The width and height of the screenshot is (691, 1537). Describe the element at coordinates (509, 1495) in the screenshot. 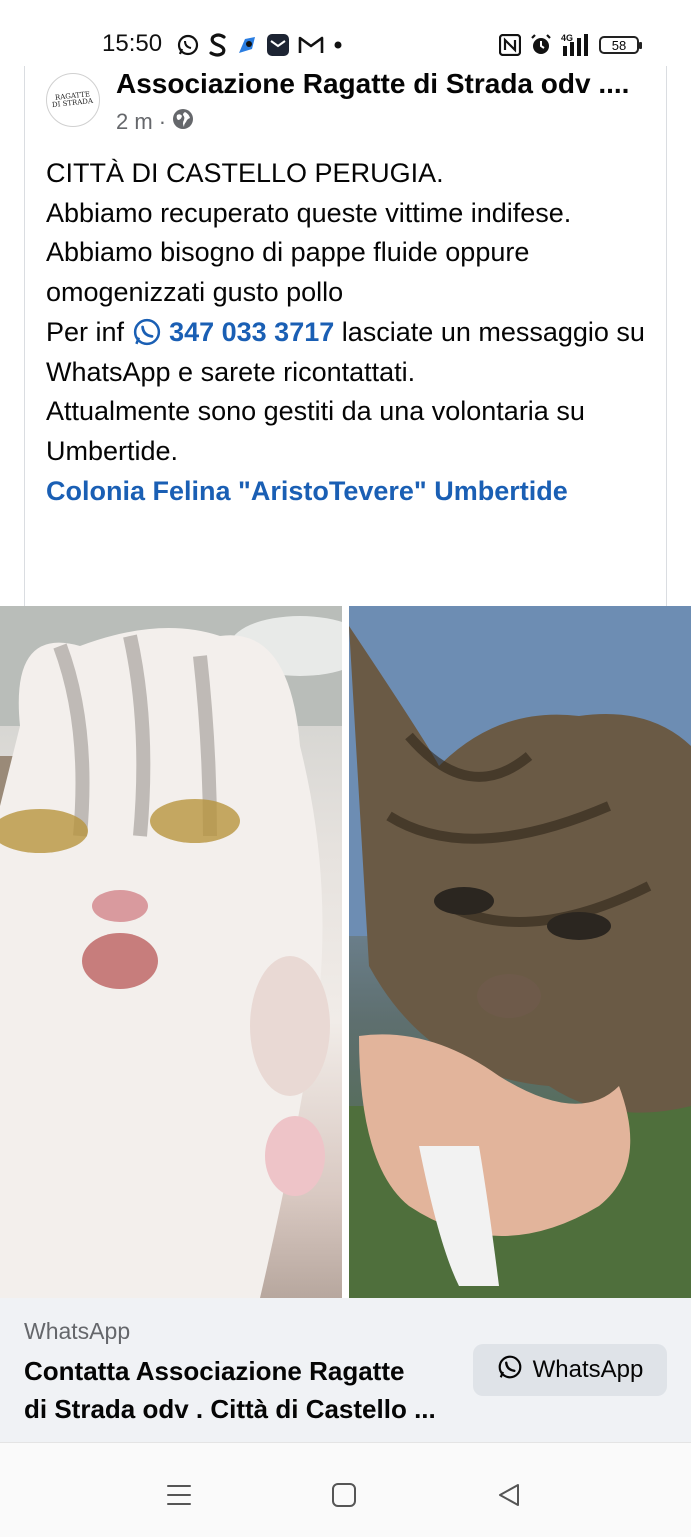

I see `back-icon` at that location.